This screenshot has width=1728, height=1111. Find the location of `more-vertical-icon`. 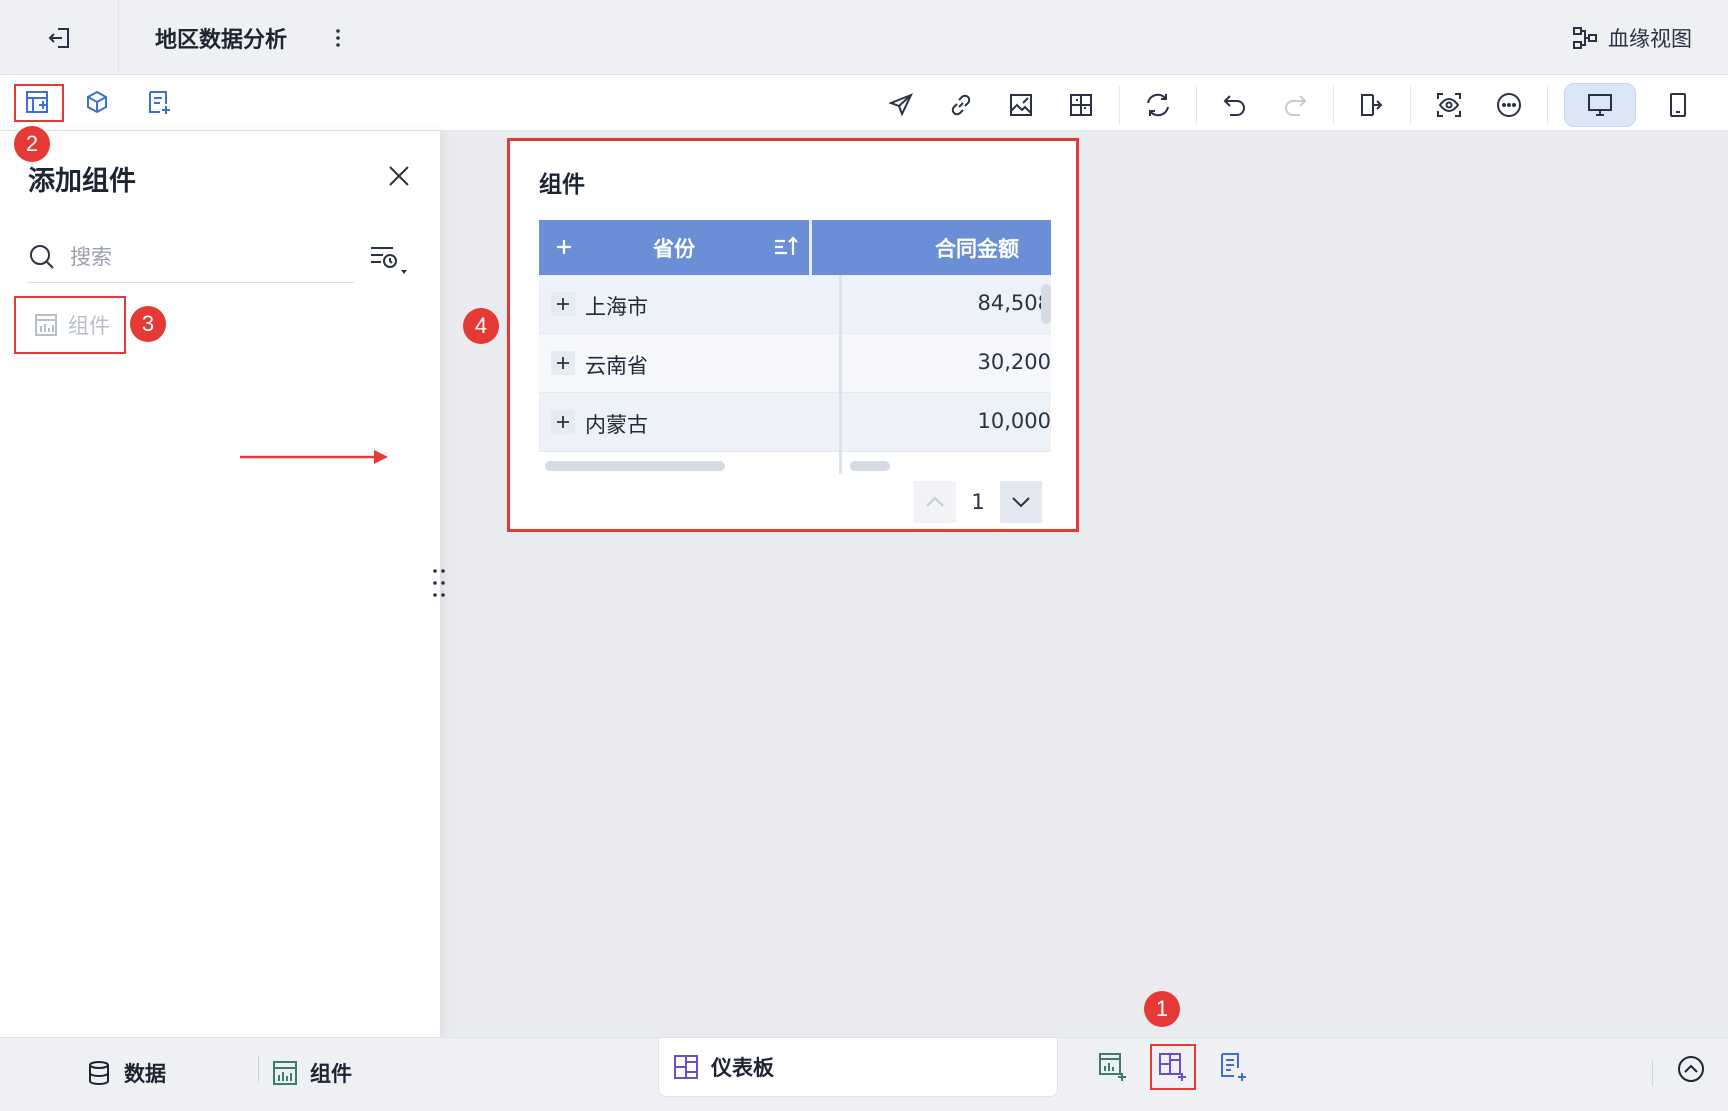

more-vertical-icon is located at coordinates (338, 38).